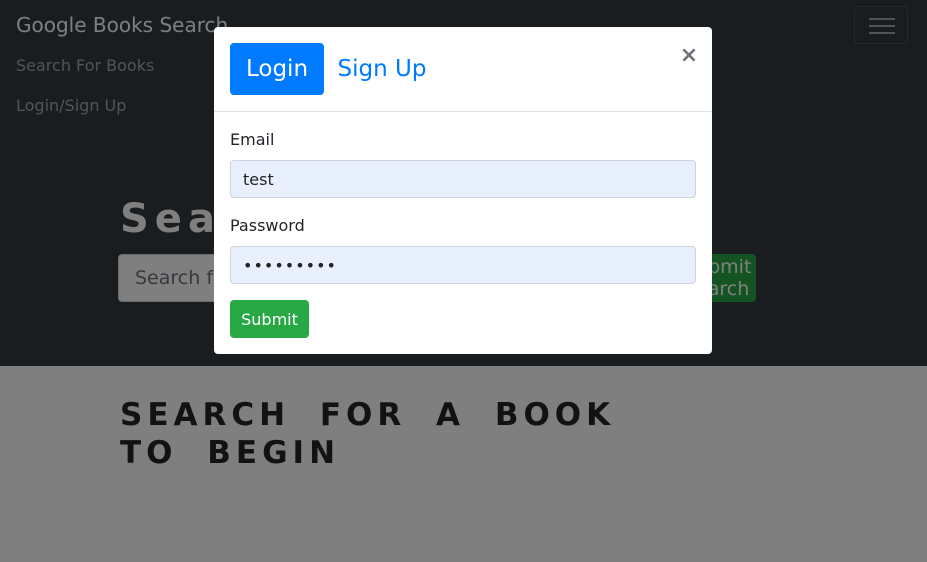 This screenshot has height=562, width=927. What do you see at coordinates (277, 69) in the screenshot?
I see `tab-login: Login` at bounding box center [277, 69].